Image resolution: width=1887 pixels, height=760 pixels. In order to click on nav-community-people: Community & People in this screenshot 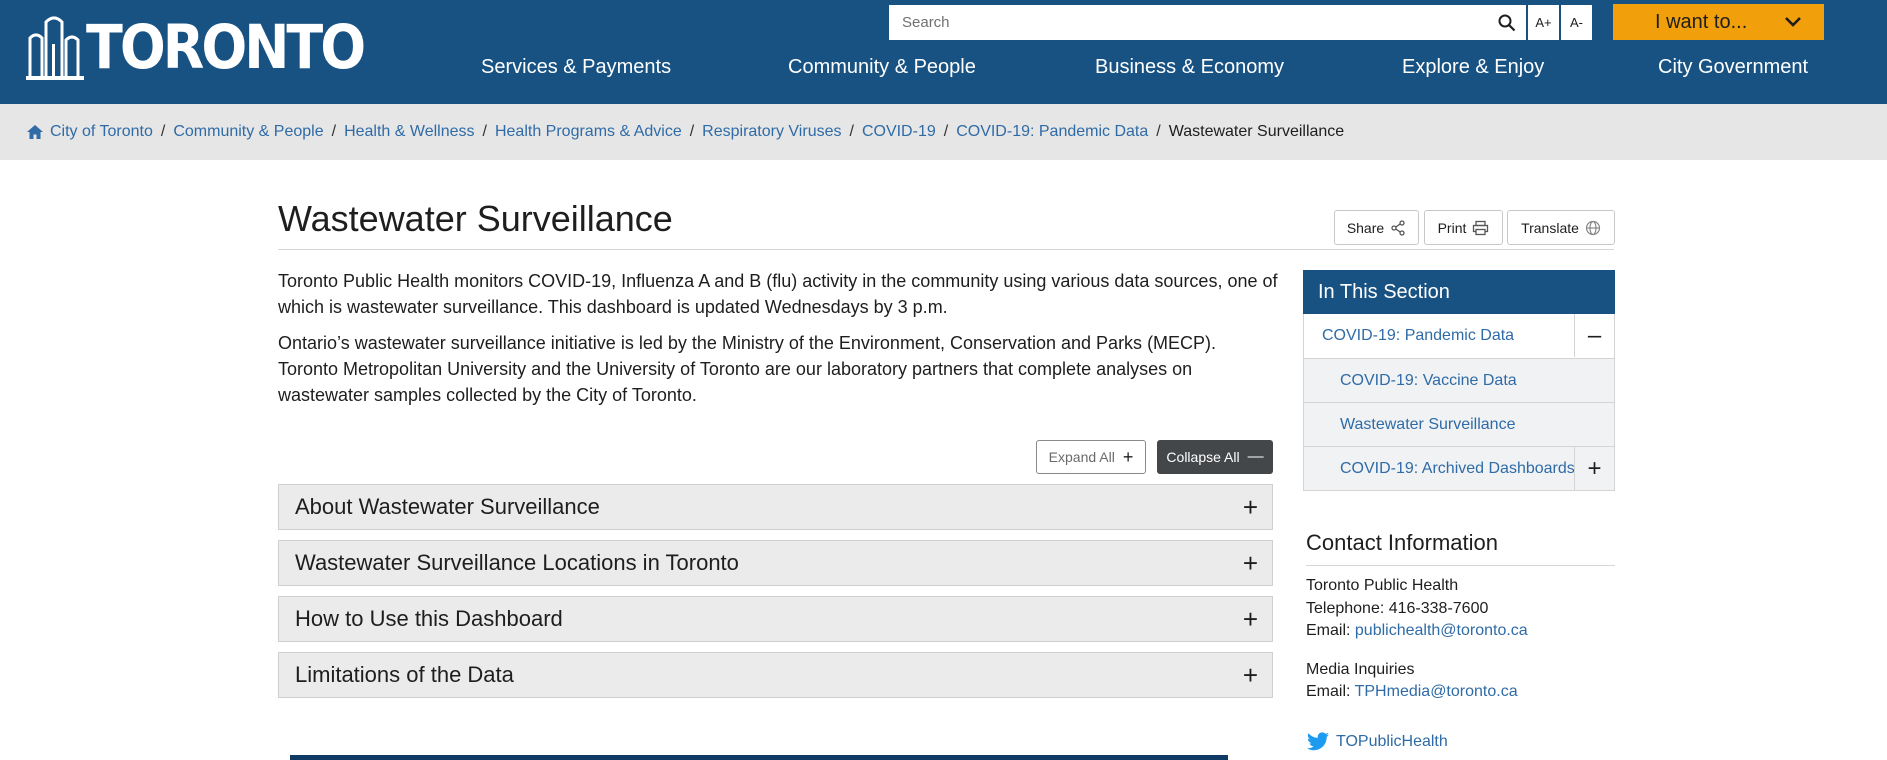, I will do `click(882, 67)`.